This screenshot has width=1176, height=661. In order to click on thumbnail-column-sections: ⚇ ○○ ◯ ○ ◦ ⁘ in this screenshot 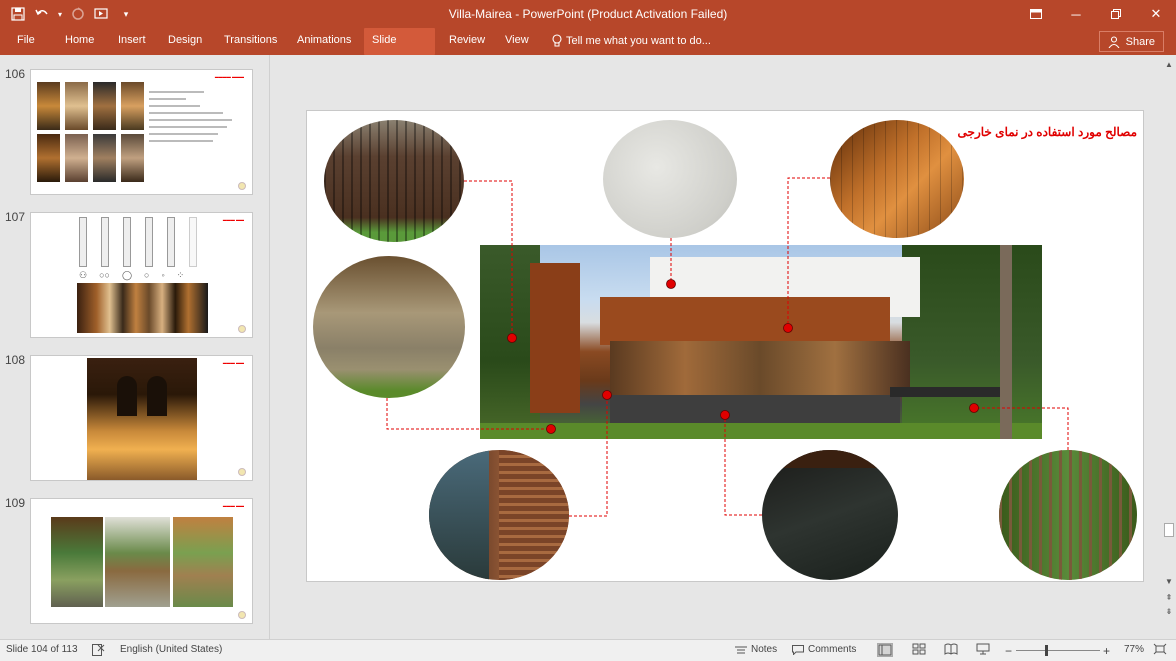, I will do `click(132, 275)`.